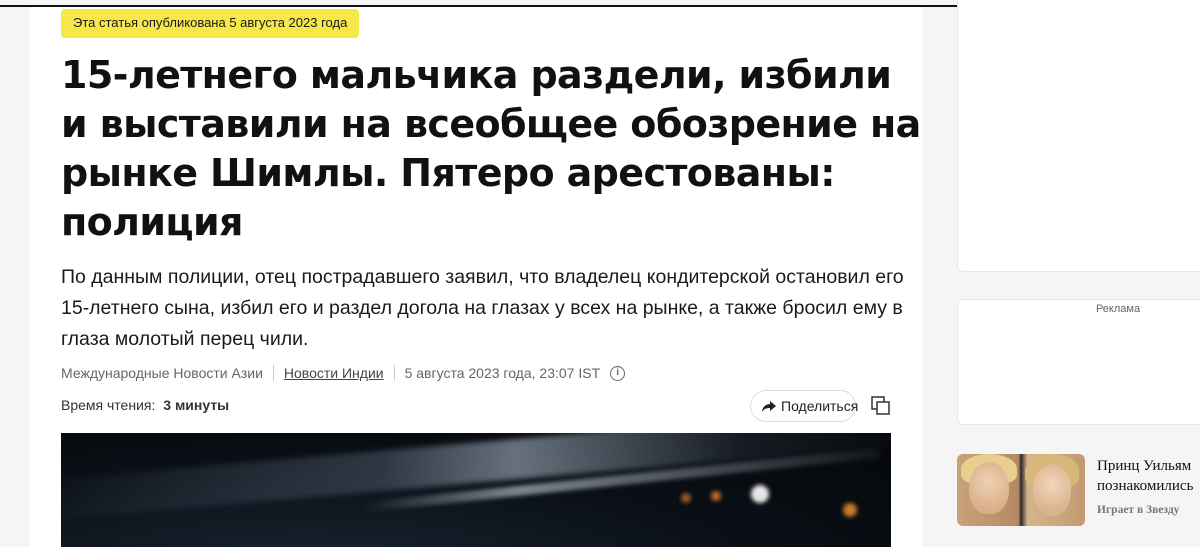 The height and width of the screenshot is (547, 1200). What do you see at coordinates (162, 373) in the screenshot?
I see `section-label: Международные Новости Азии` at bounding box center [162, 373].